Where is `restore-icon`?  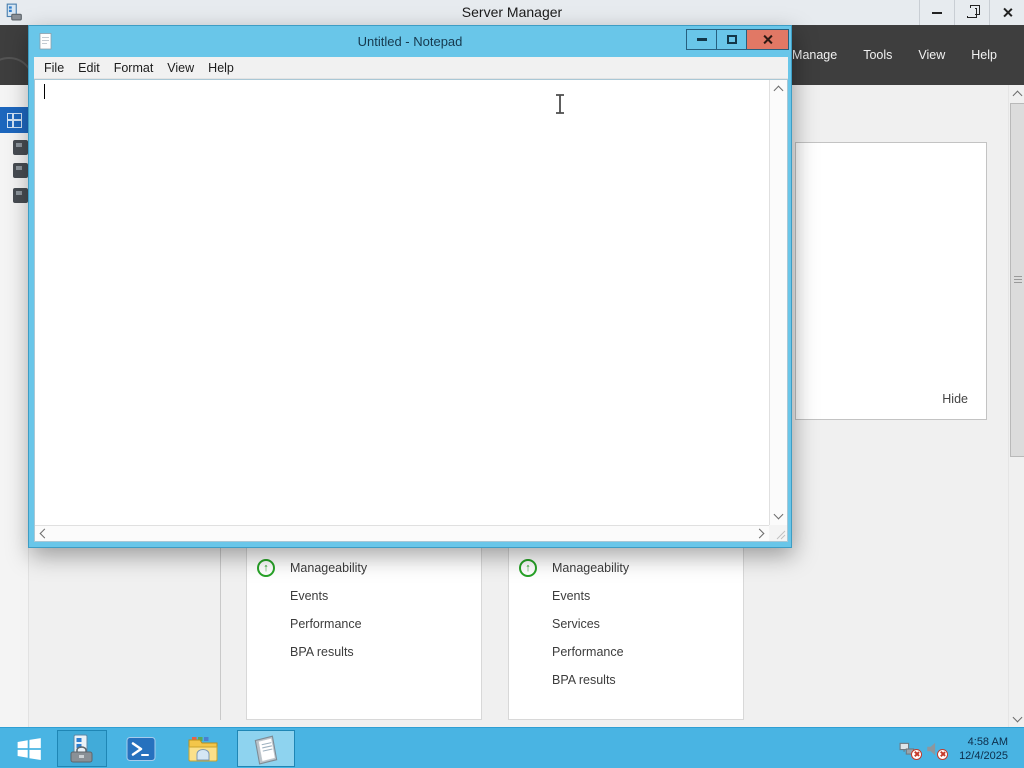
restore-icon is located at coordinates (973, 11).